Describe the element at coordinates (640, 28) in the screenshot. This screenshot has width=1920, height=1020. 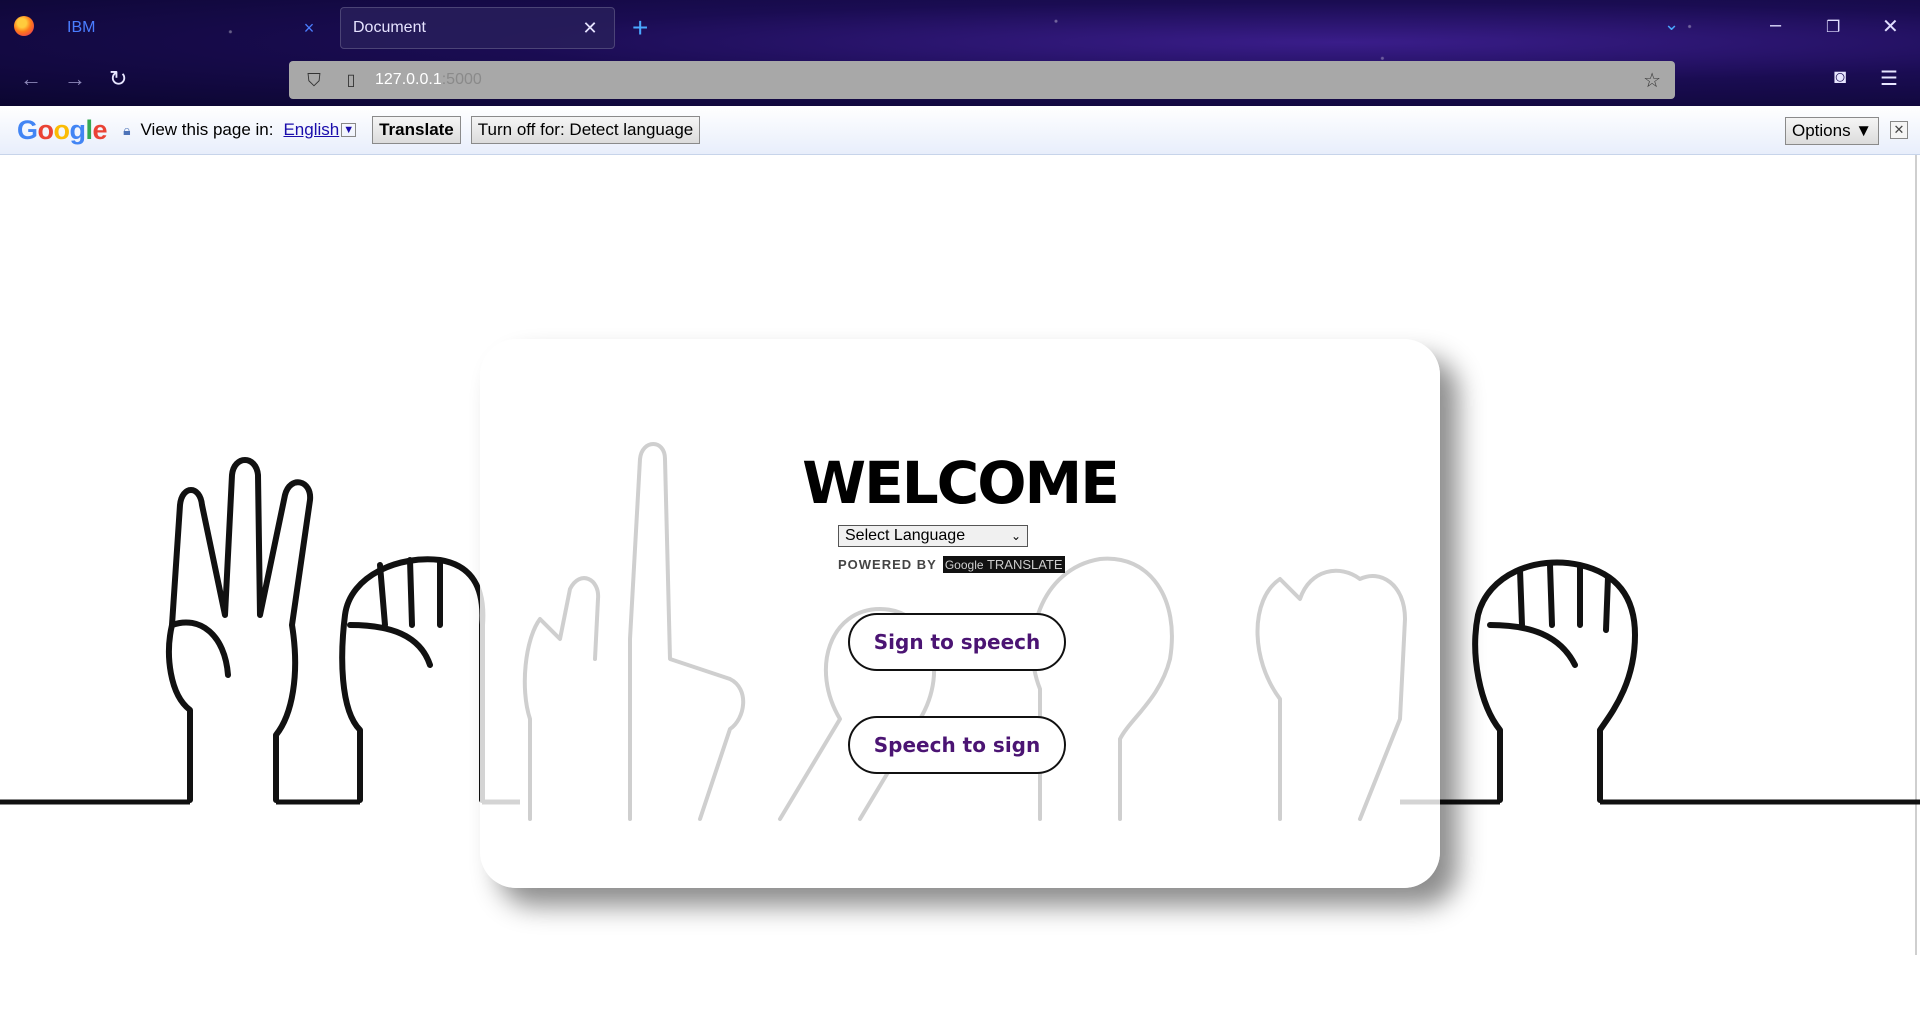
I see `new-tab-icon: +` at that location.